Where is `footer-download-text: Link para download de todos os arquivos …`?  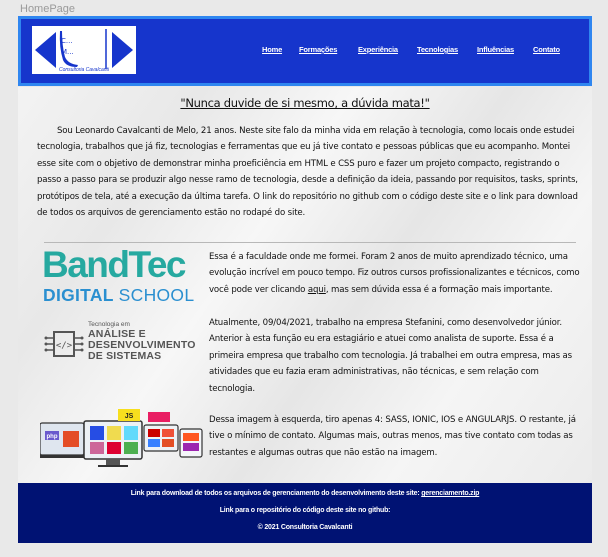
footer-download-text: Link para download de todos os arquivos … is located at coordinates (276, 493).